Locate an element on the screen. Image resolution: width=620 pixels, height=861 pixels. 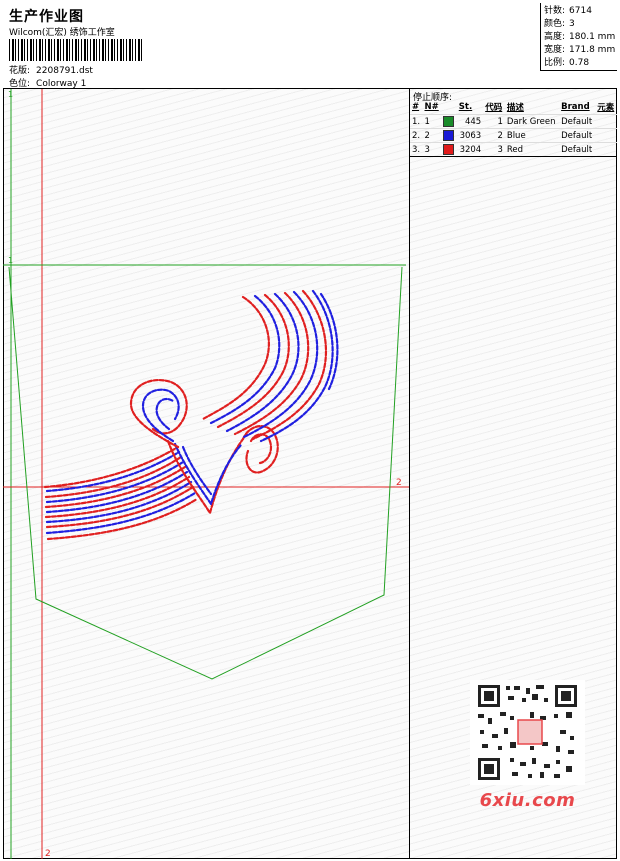
row-desc: Red is located at coordinates (532, 149).